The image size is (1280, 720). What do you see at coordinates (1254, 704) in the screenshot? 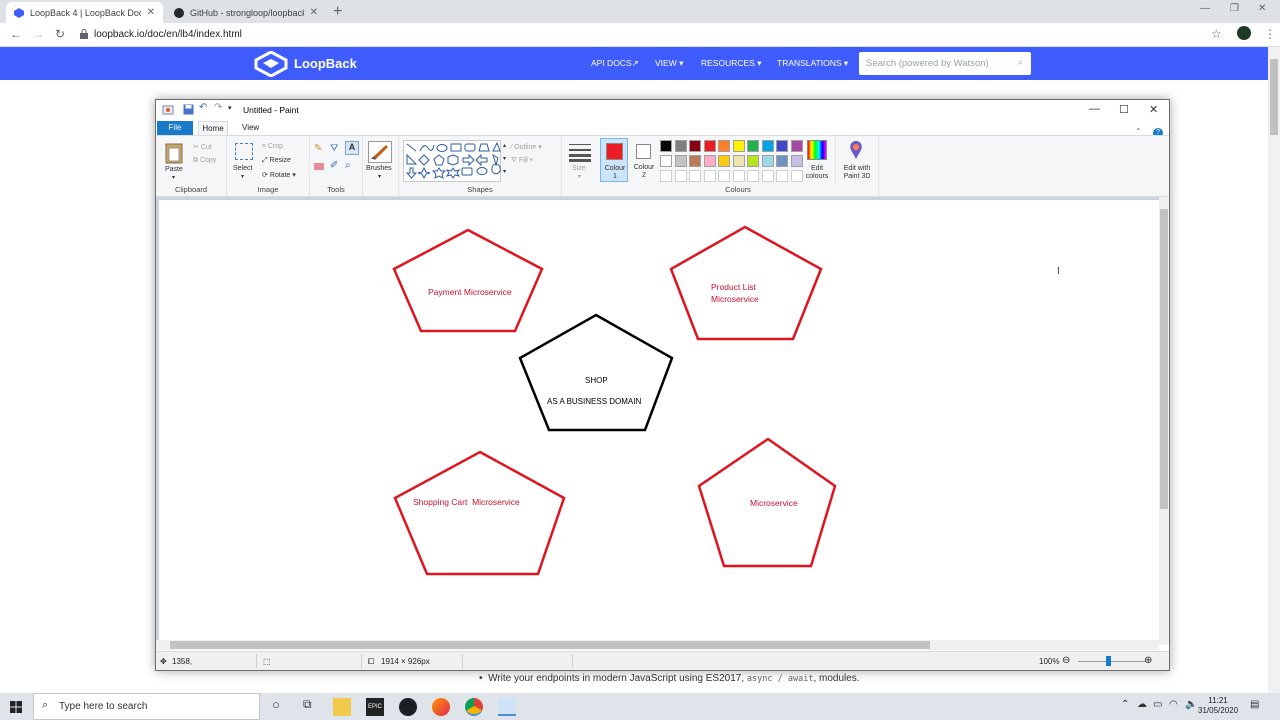
I see `notifications-icon: ▤` at bounding box center [1254, 704].